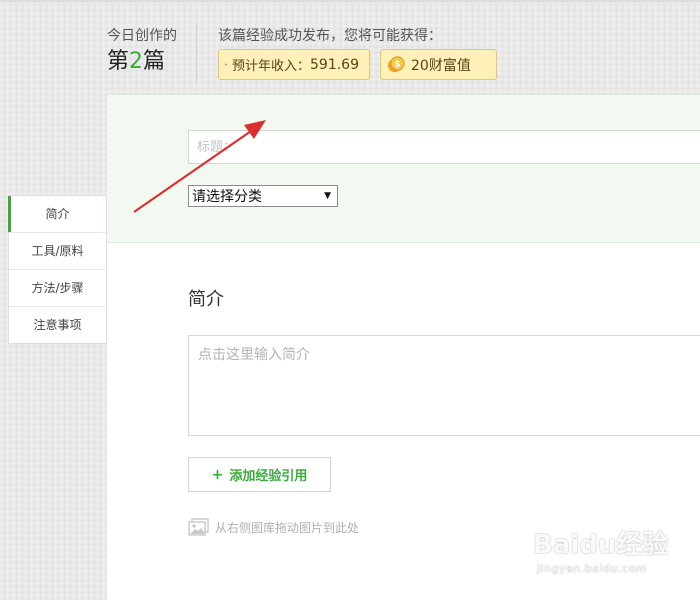  Describe the element at coordinates (350, 1) in the screenshot. I see `top-border` at that location.